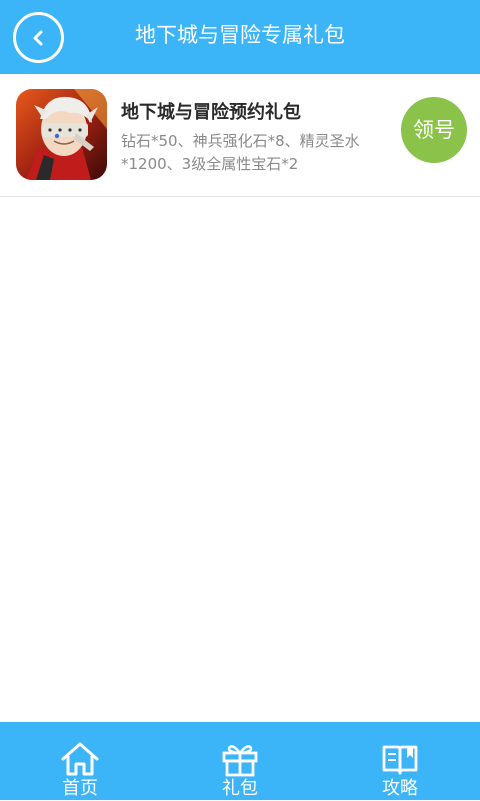  I want to click on app-header: 地下城与冒险专属礼包, so click(240, 37).